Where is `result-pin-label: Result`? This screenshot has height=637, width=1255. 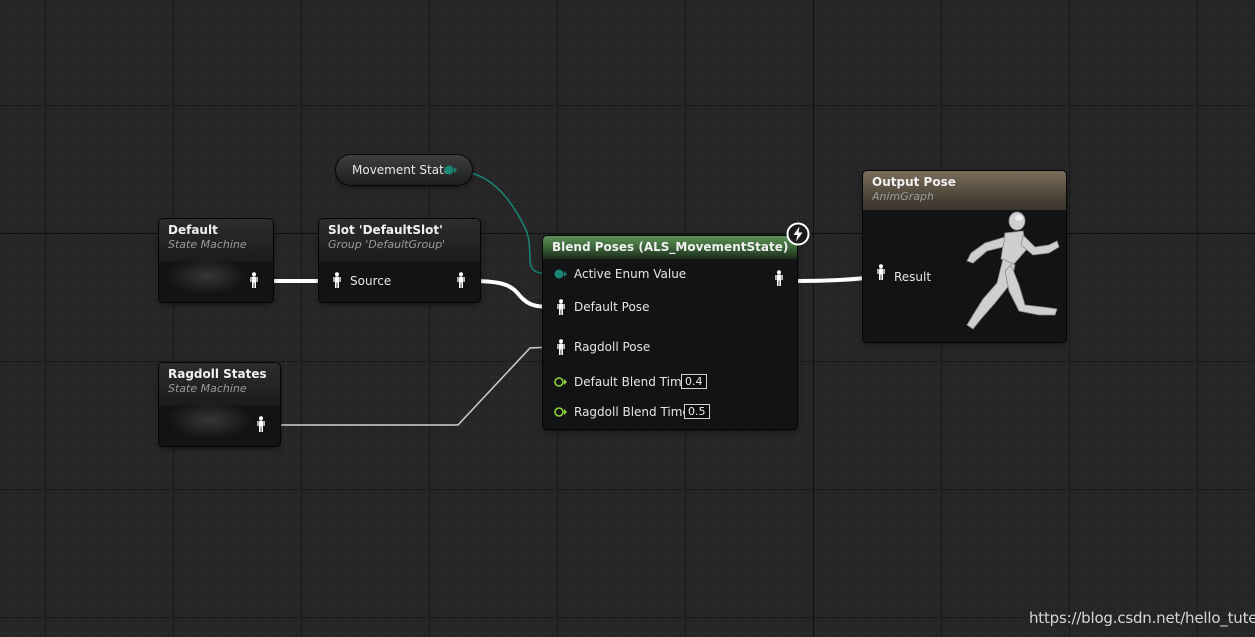 result-pin-label: Result is located at coordinates (913, 277).